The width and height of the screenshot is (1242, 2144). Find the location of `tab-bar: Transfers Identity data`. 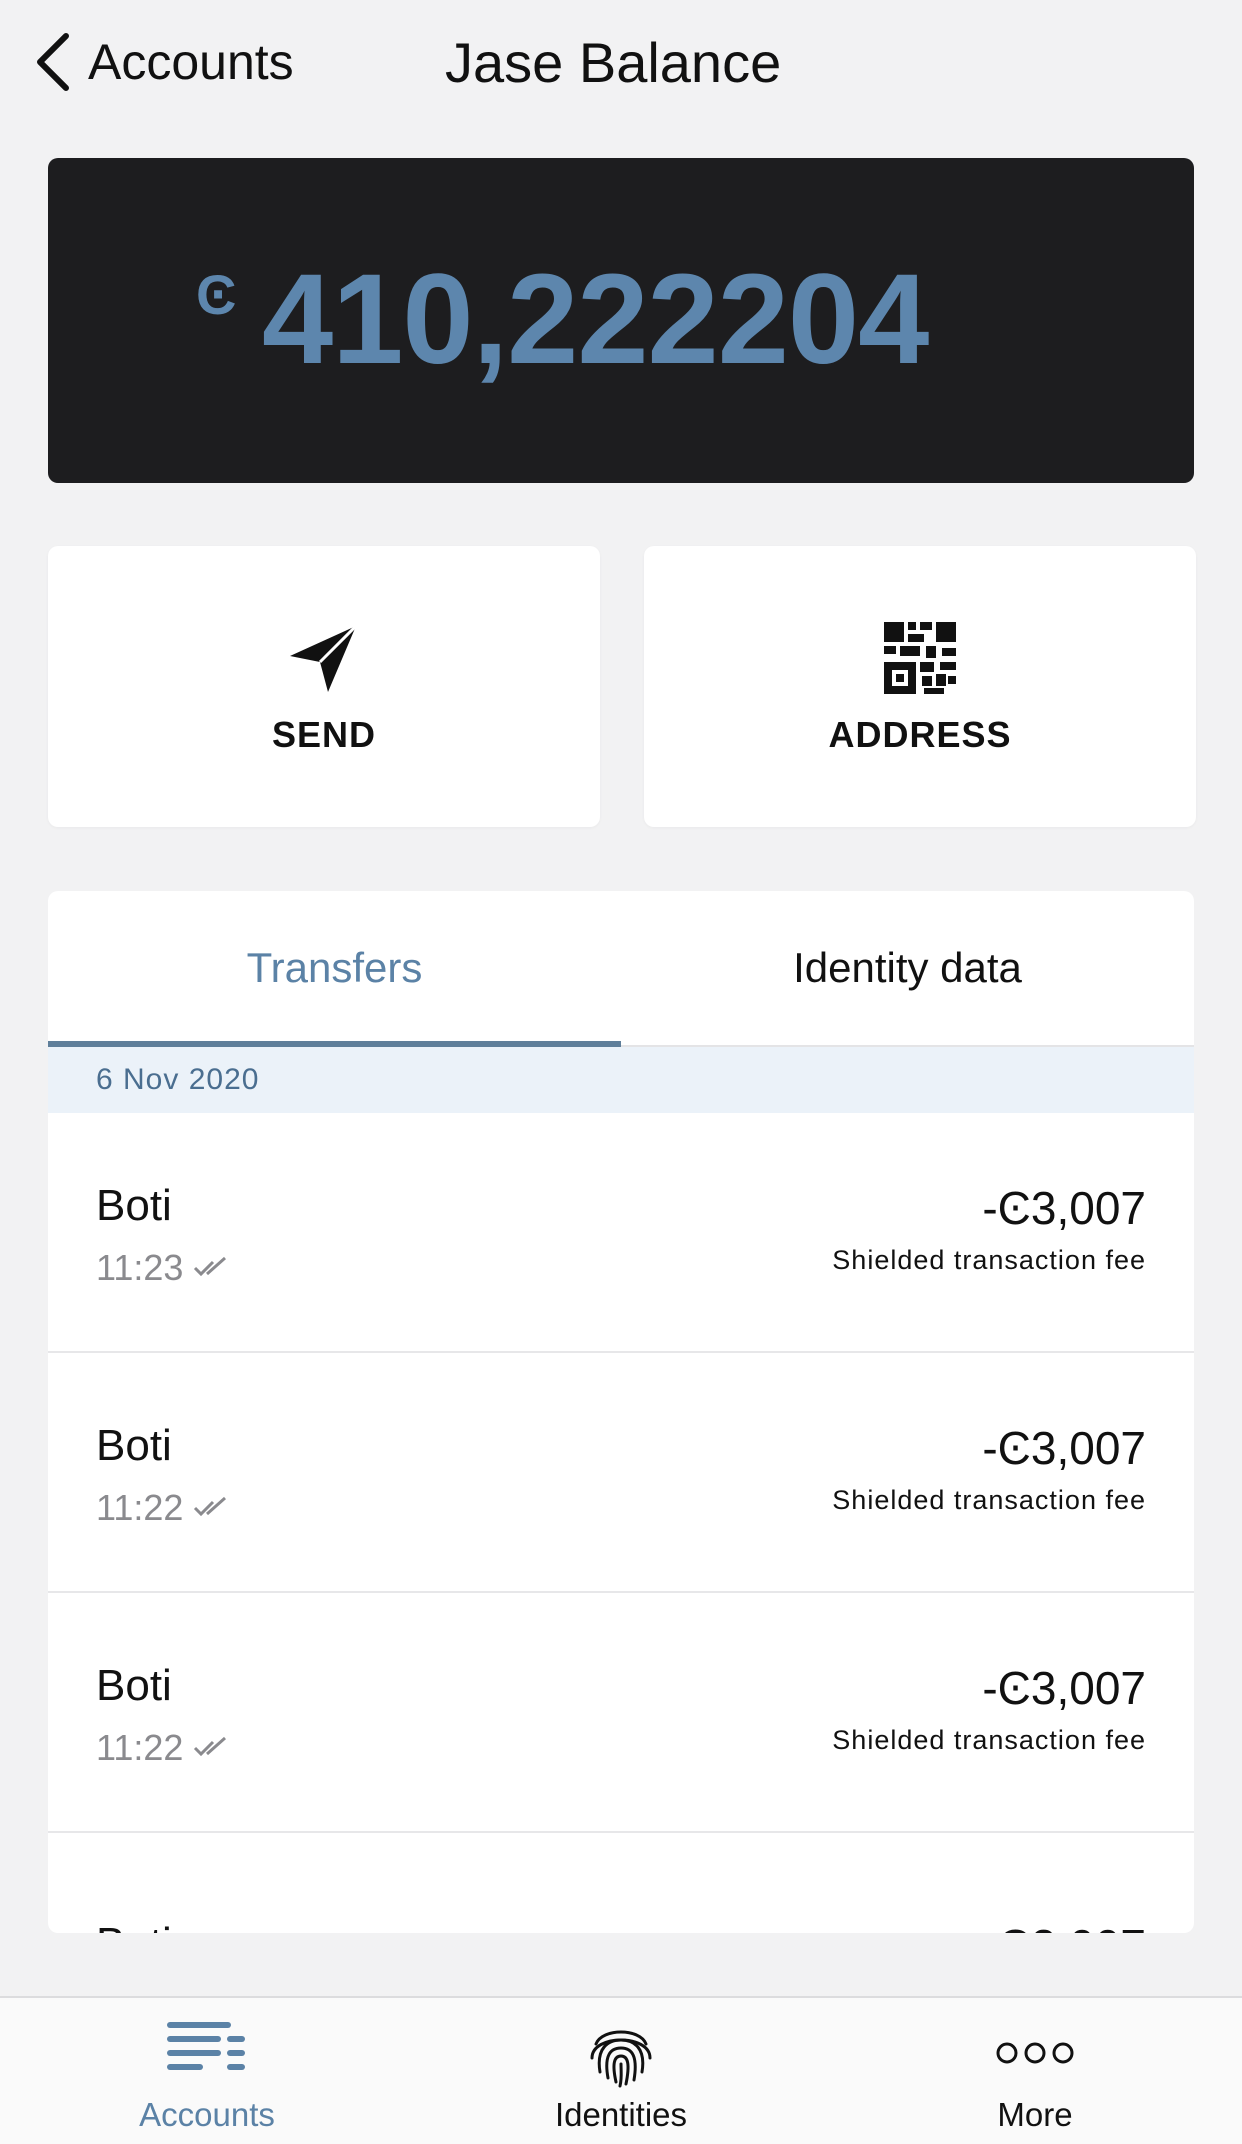

tab-bar: Transfers Identity data is located at coordinates (621, 969).